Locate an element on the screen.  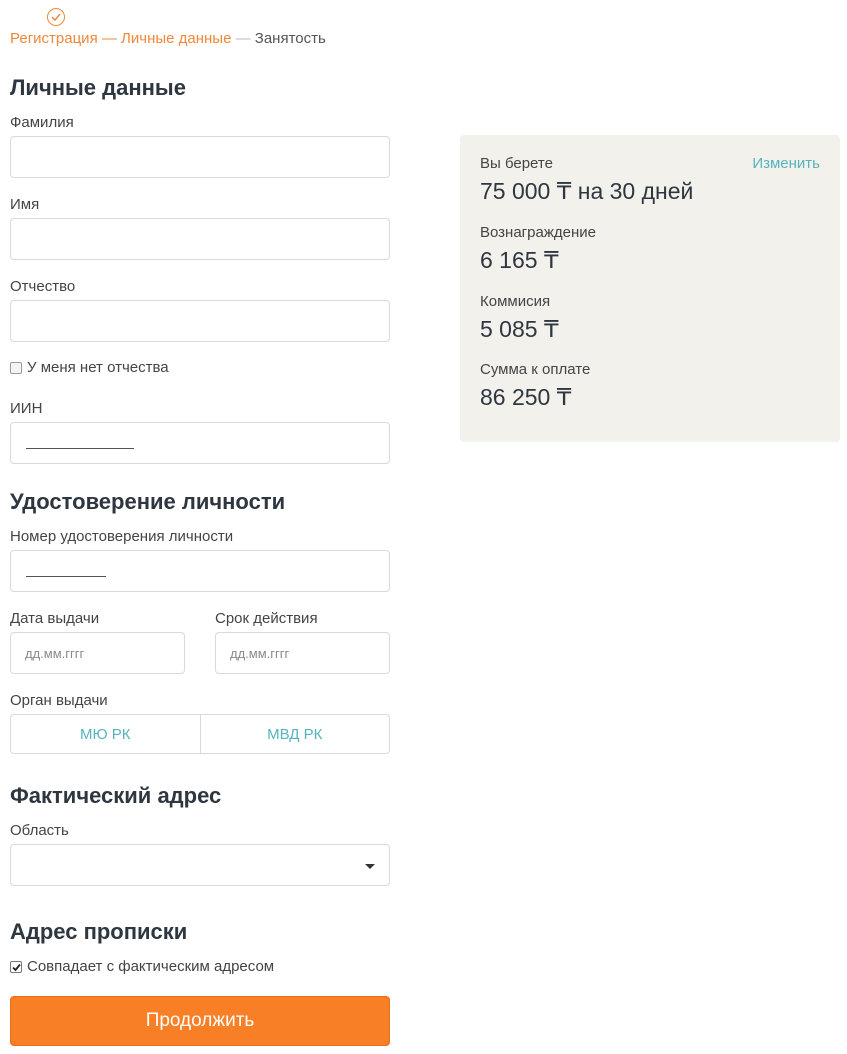
reward-label: Вознаграждение is located at coordinates (538, 232).